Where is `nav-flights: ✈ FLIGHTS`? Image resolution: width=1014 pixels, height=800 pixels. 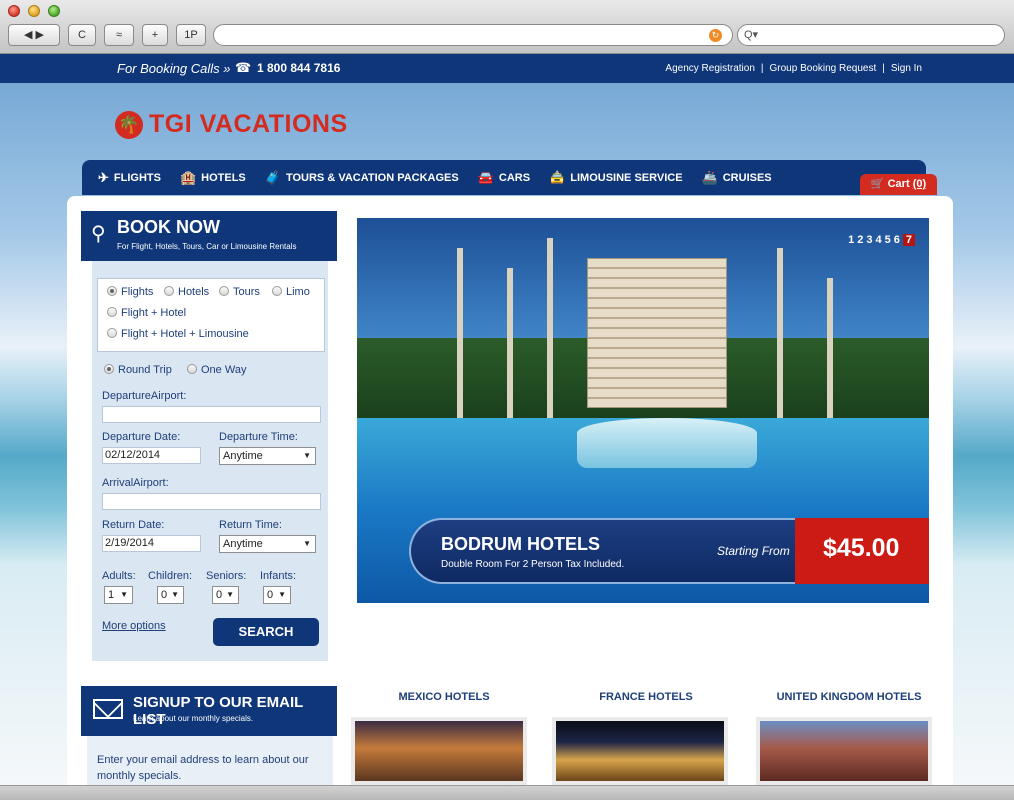 nav-flights: ✈ FLIGHTS is located at coordinates (129, 178).